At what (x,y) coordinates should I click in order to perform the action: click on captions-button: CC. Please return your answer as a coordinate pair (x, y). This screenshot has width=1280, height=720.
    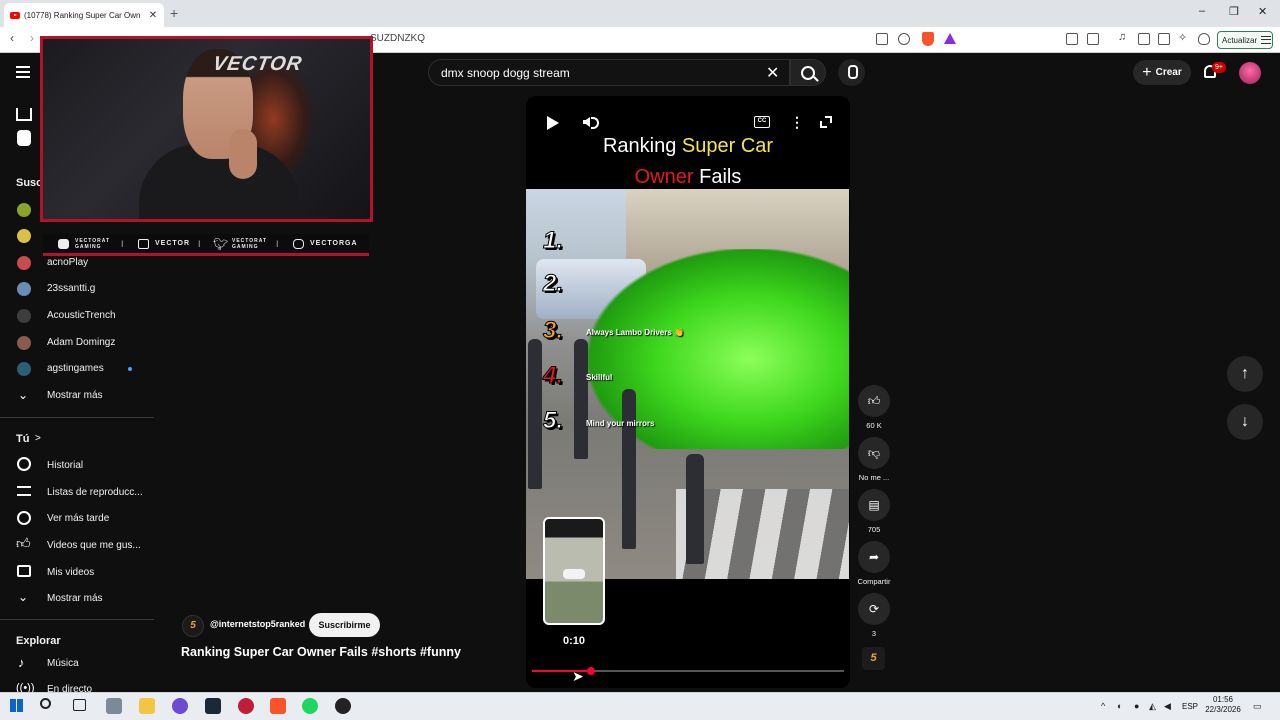
    Looking at the image, I should click on (762, 122).